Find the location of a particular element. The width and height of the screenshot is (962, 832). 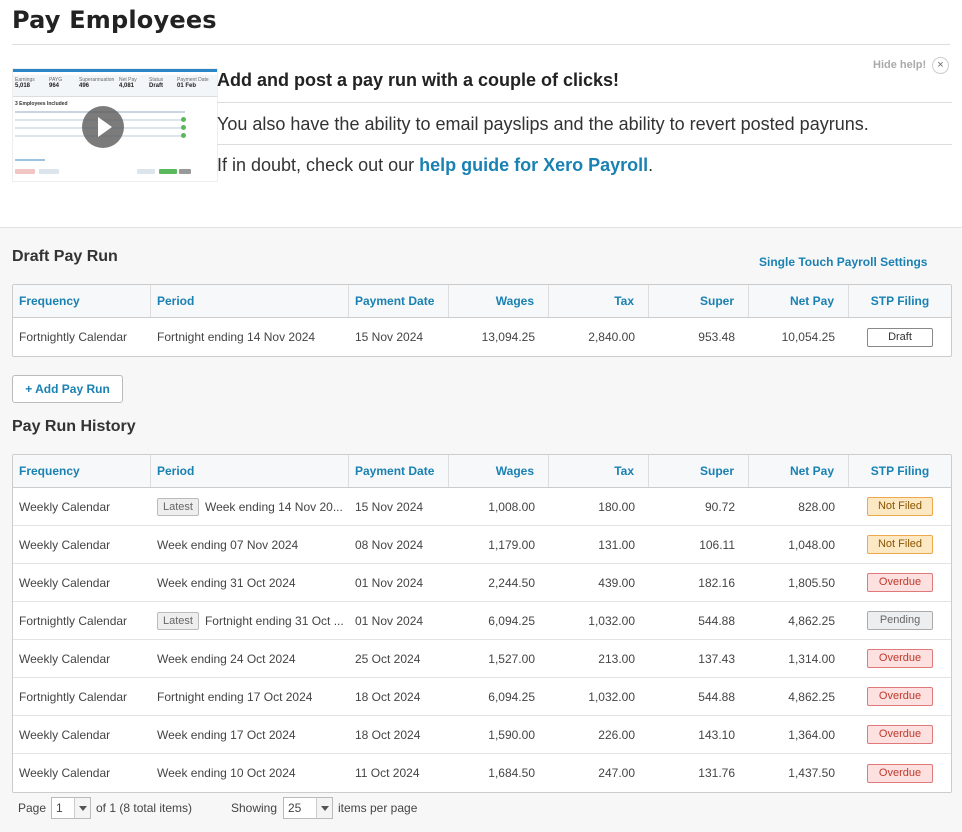

payment-date-cell: 15 Nov 2024 is located at coordinates (389, 337).